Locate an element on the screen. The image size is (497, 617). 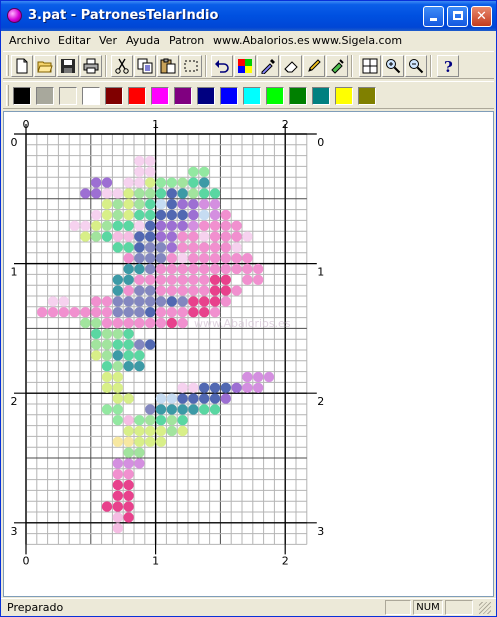
menu-archivo: Archivo is located at coordinates (29, 40).